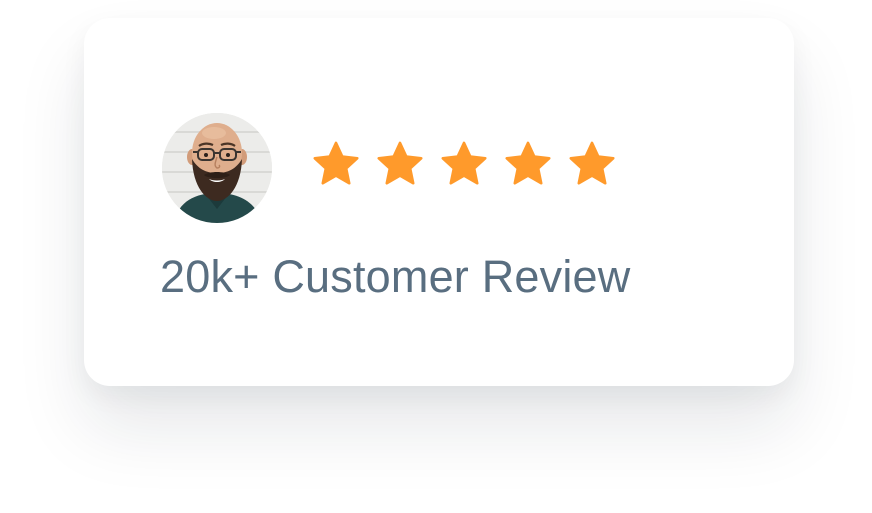 Image resolution: width=872 pixels, height=513 pixels. I want to click on customer-avatar, so click(217, 168).